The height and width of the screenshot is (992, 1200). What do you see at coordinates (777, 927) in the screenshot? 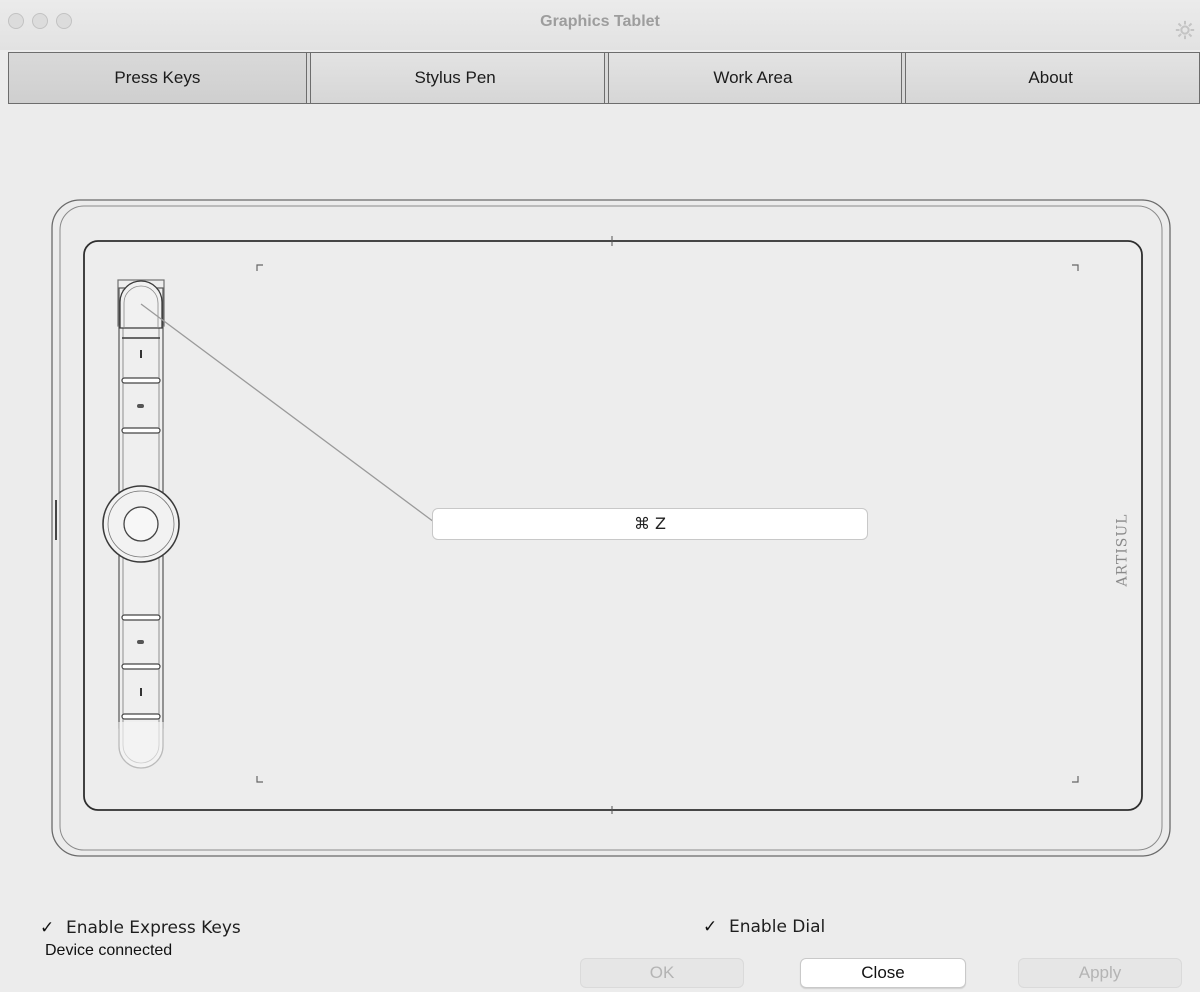
I see `enable-dial-label: Enable Dial` at bounding box center [777, 927].